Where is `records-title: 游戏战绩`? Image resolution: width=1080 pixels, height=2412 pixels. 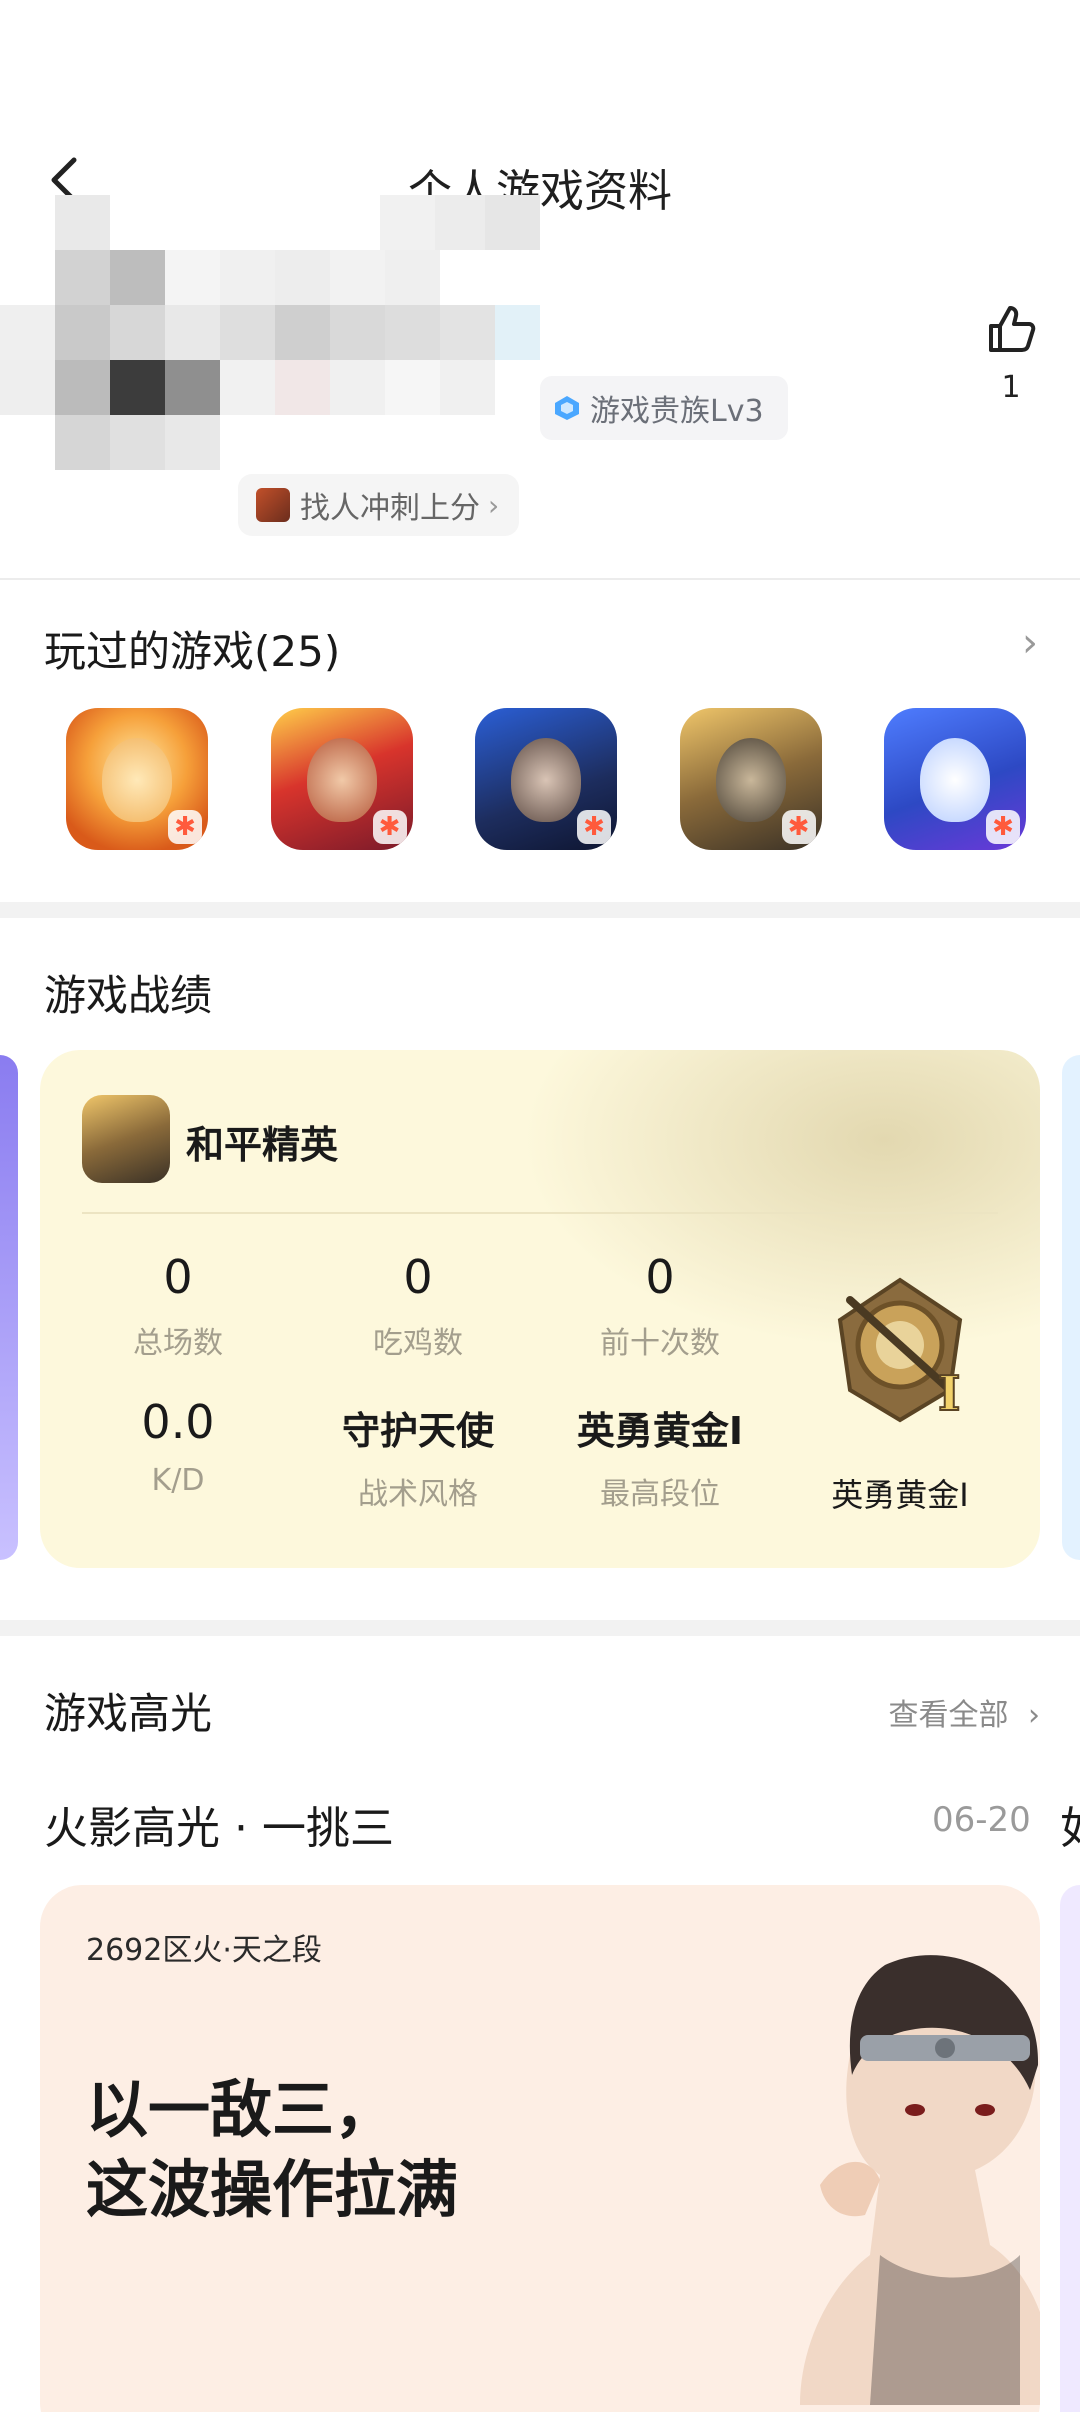
records-title: 游戏战绩 is located at coordinates (128, 995).